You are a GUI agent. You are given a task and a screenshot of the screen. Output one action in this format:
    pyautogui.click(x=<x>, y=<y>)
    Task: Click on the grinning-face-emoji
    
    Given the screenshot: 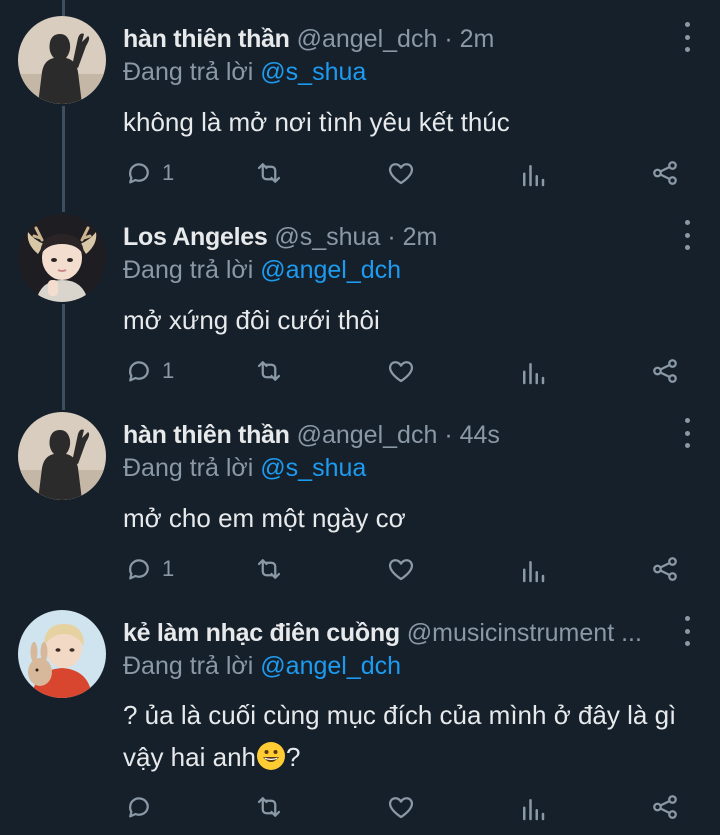 What is the action you would take?
    pyautogui.click(x=270, y=756)
    